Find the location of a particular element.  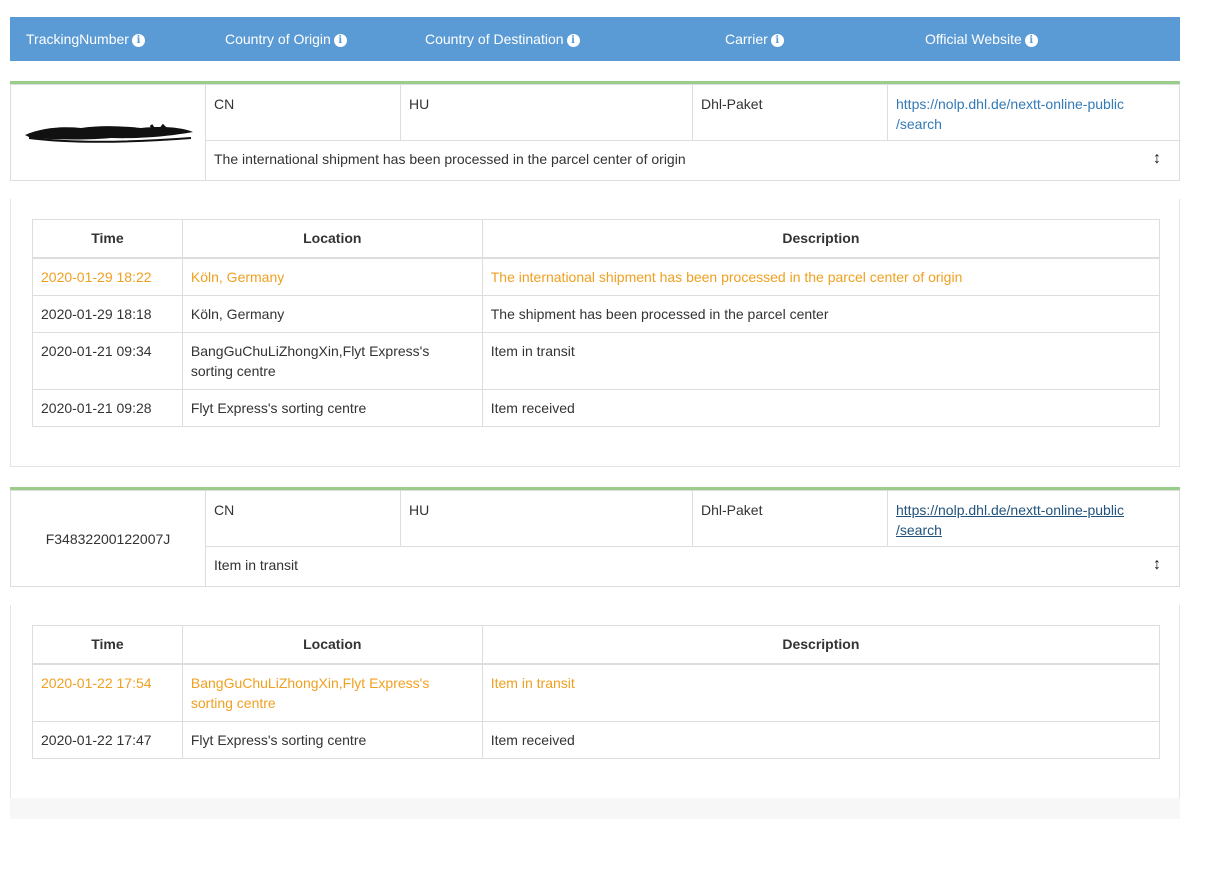

header-tracking-number: TrackingNumber i is located at coordinates (85, 39).